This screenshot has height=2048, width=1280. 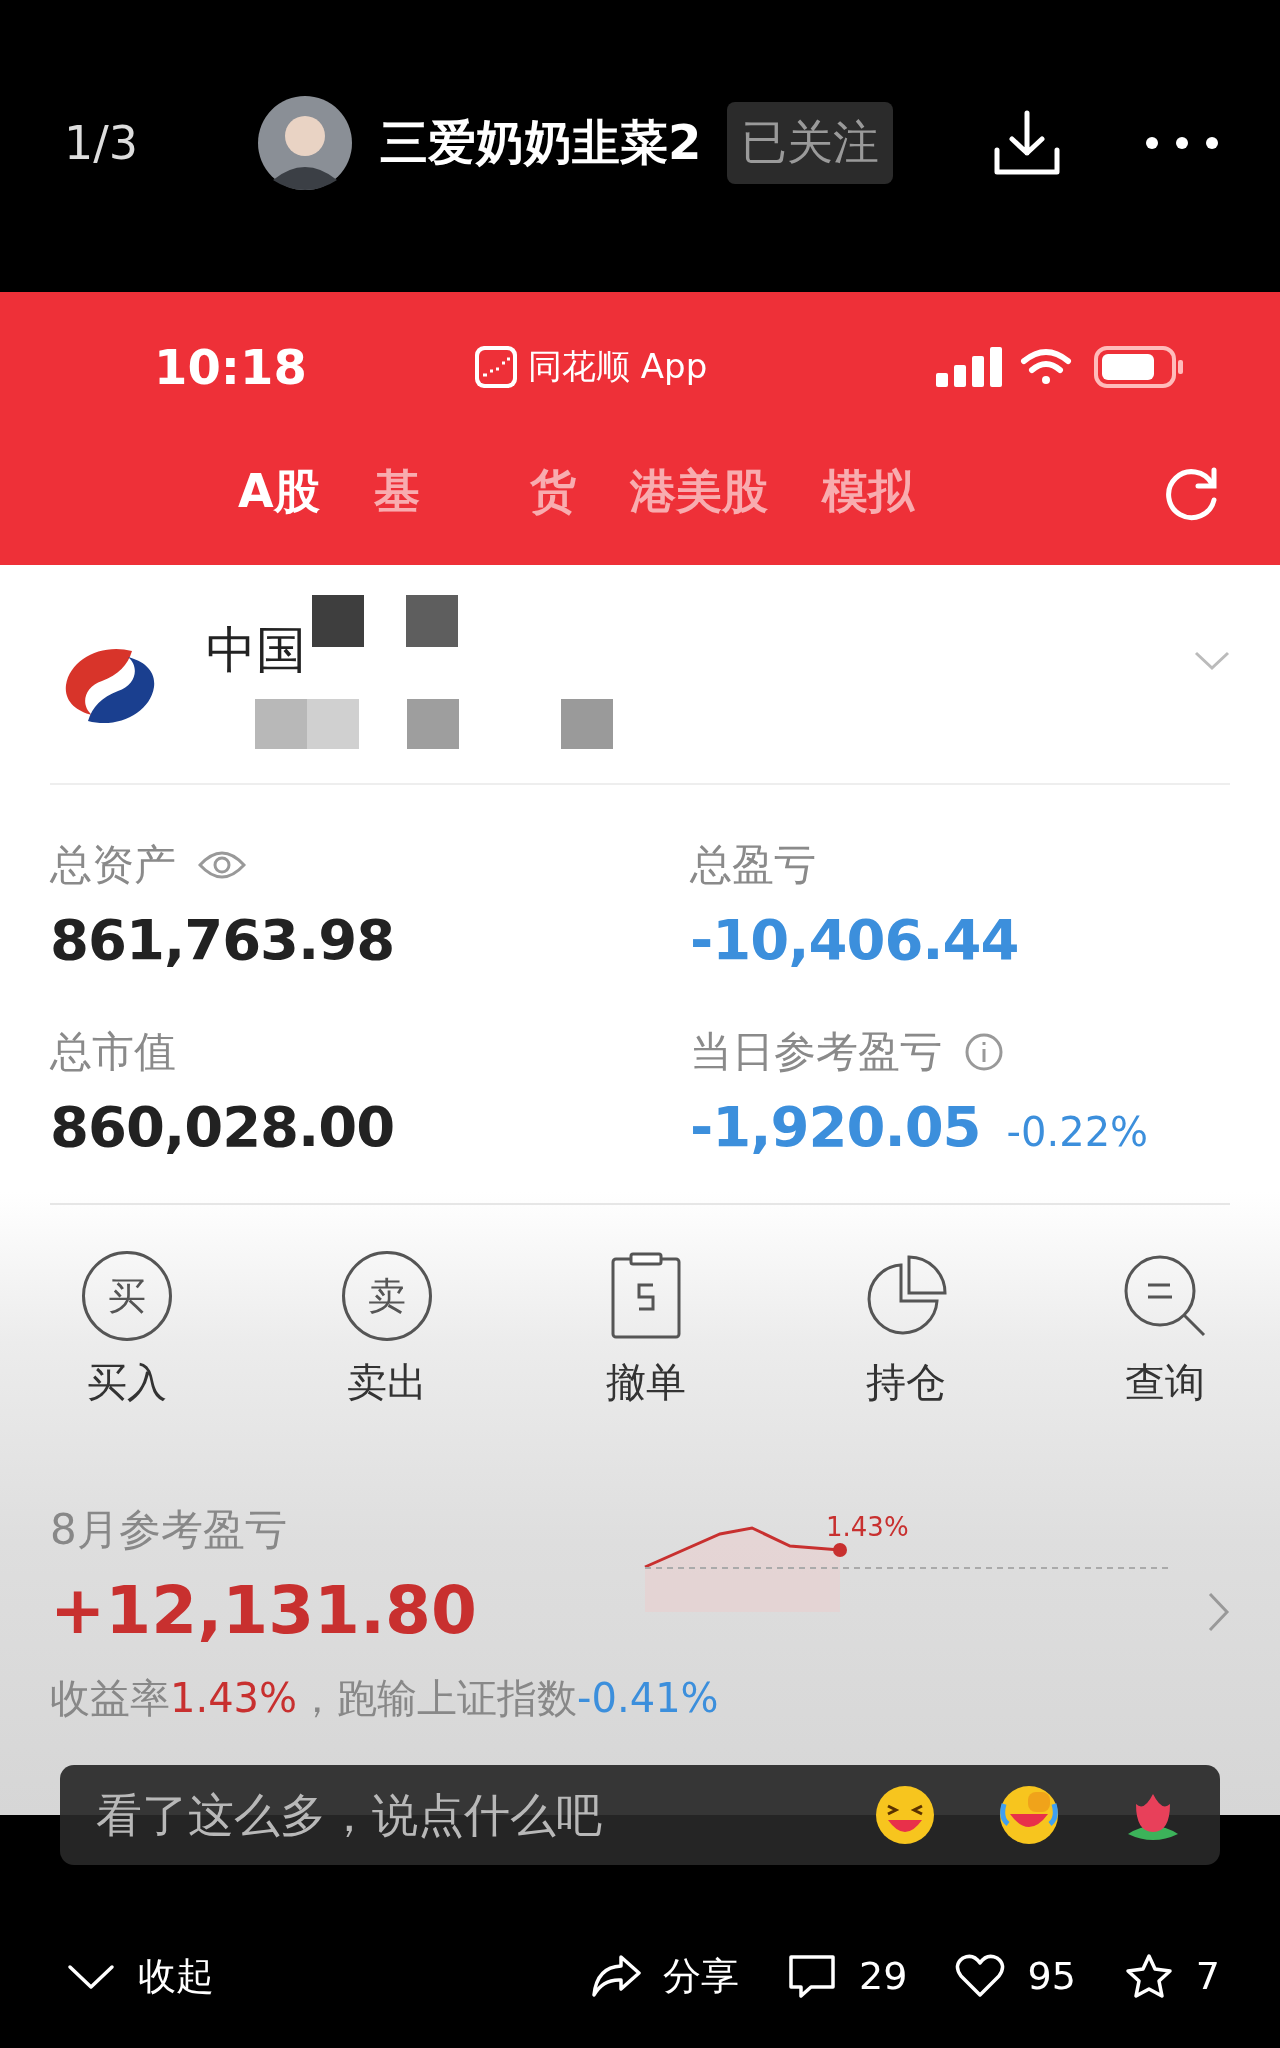 What do you see at coordinates (1139, 367) in the screenshot?
I see `battery-icon` at bounding box center [1139, 367].